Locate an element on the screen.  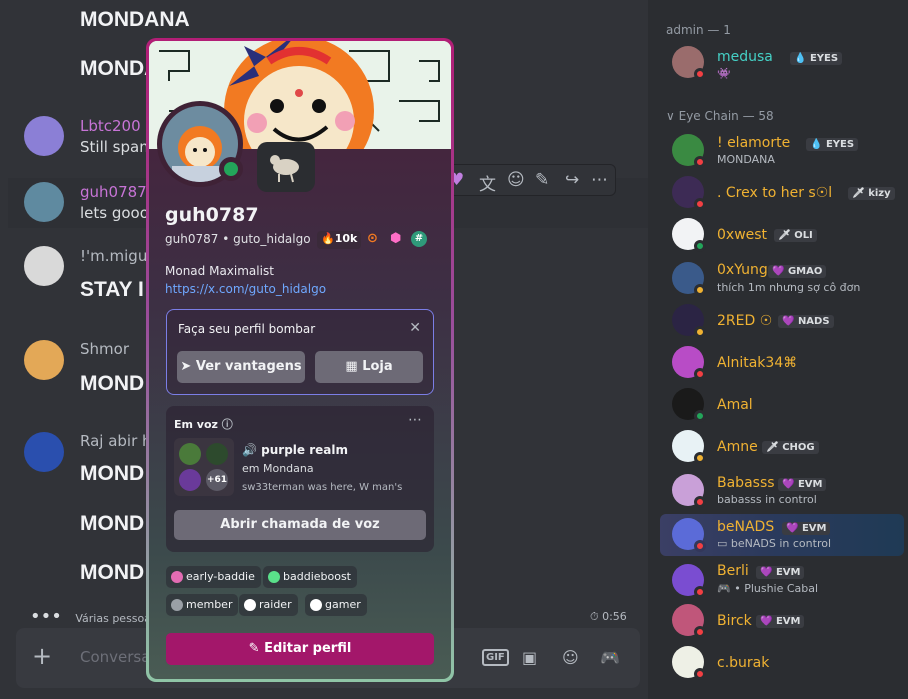
member-row: Babasss 💜 EVM babasss in control is located at coordinates (784, 491).